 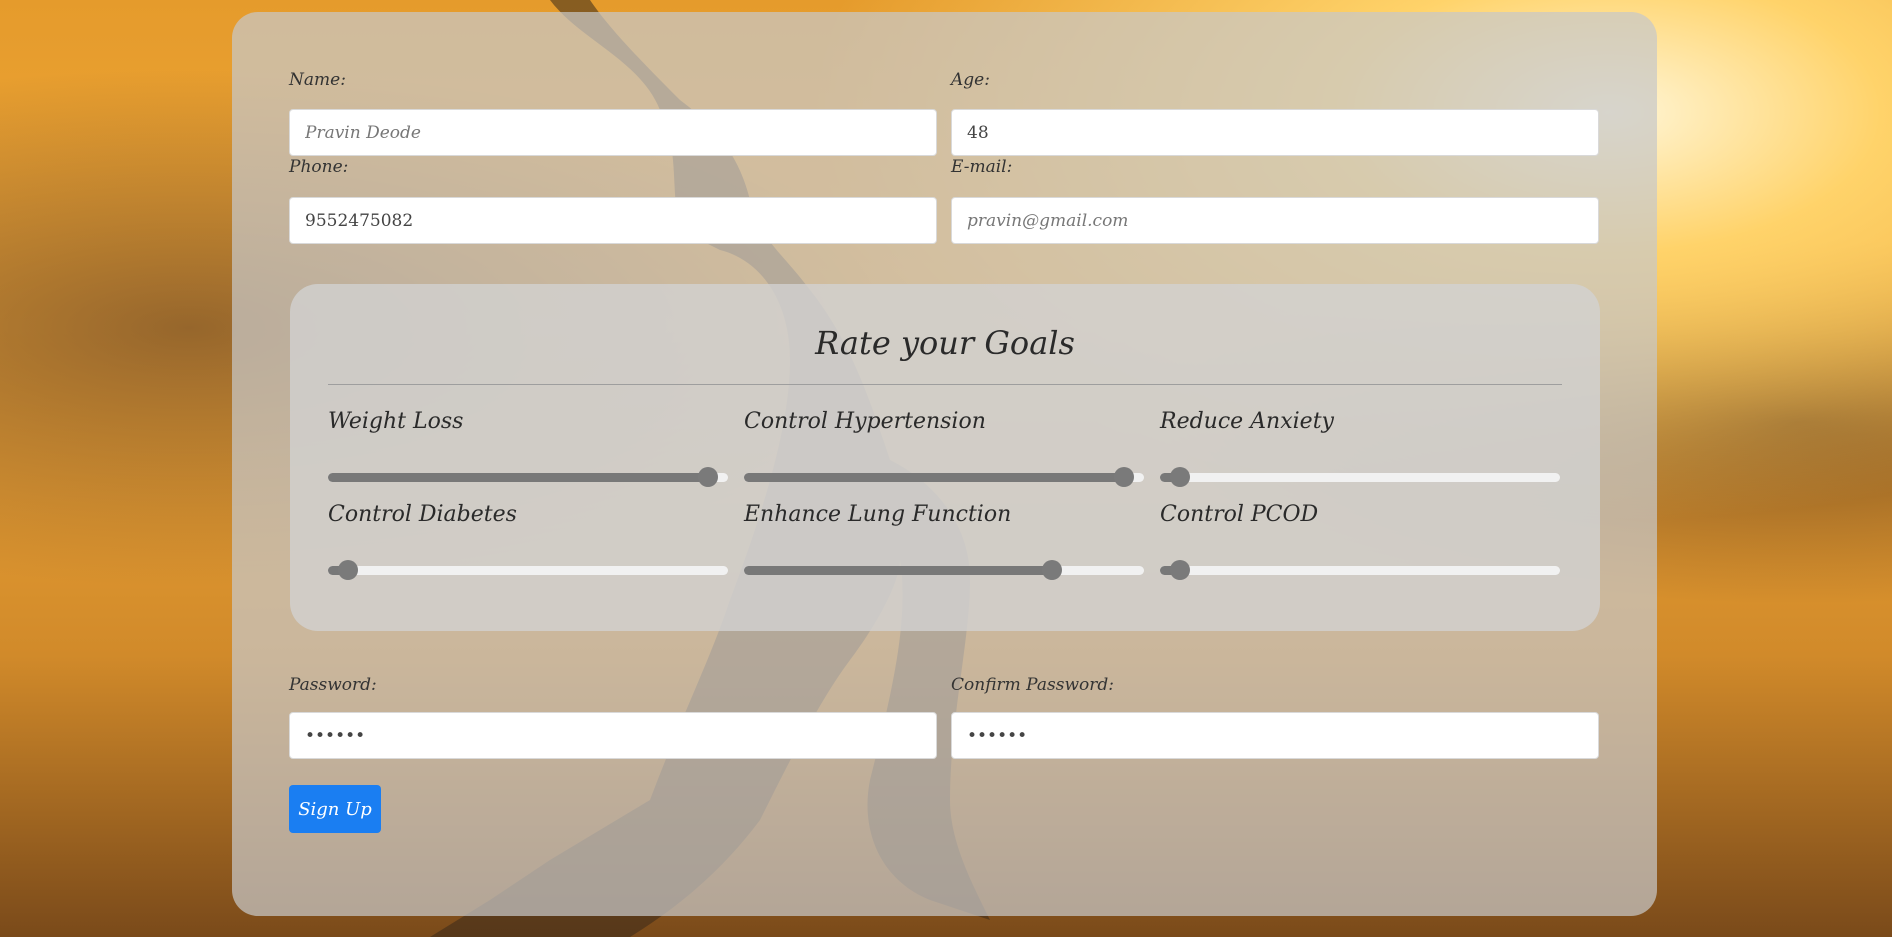 What do you see at coordinates (613, 735) in the screenshot?
I see `password-input` at bounding box center [613, 735].